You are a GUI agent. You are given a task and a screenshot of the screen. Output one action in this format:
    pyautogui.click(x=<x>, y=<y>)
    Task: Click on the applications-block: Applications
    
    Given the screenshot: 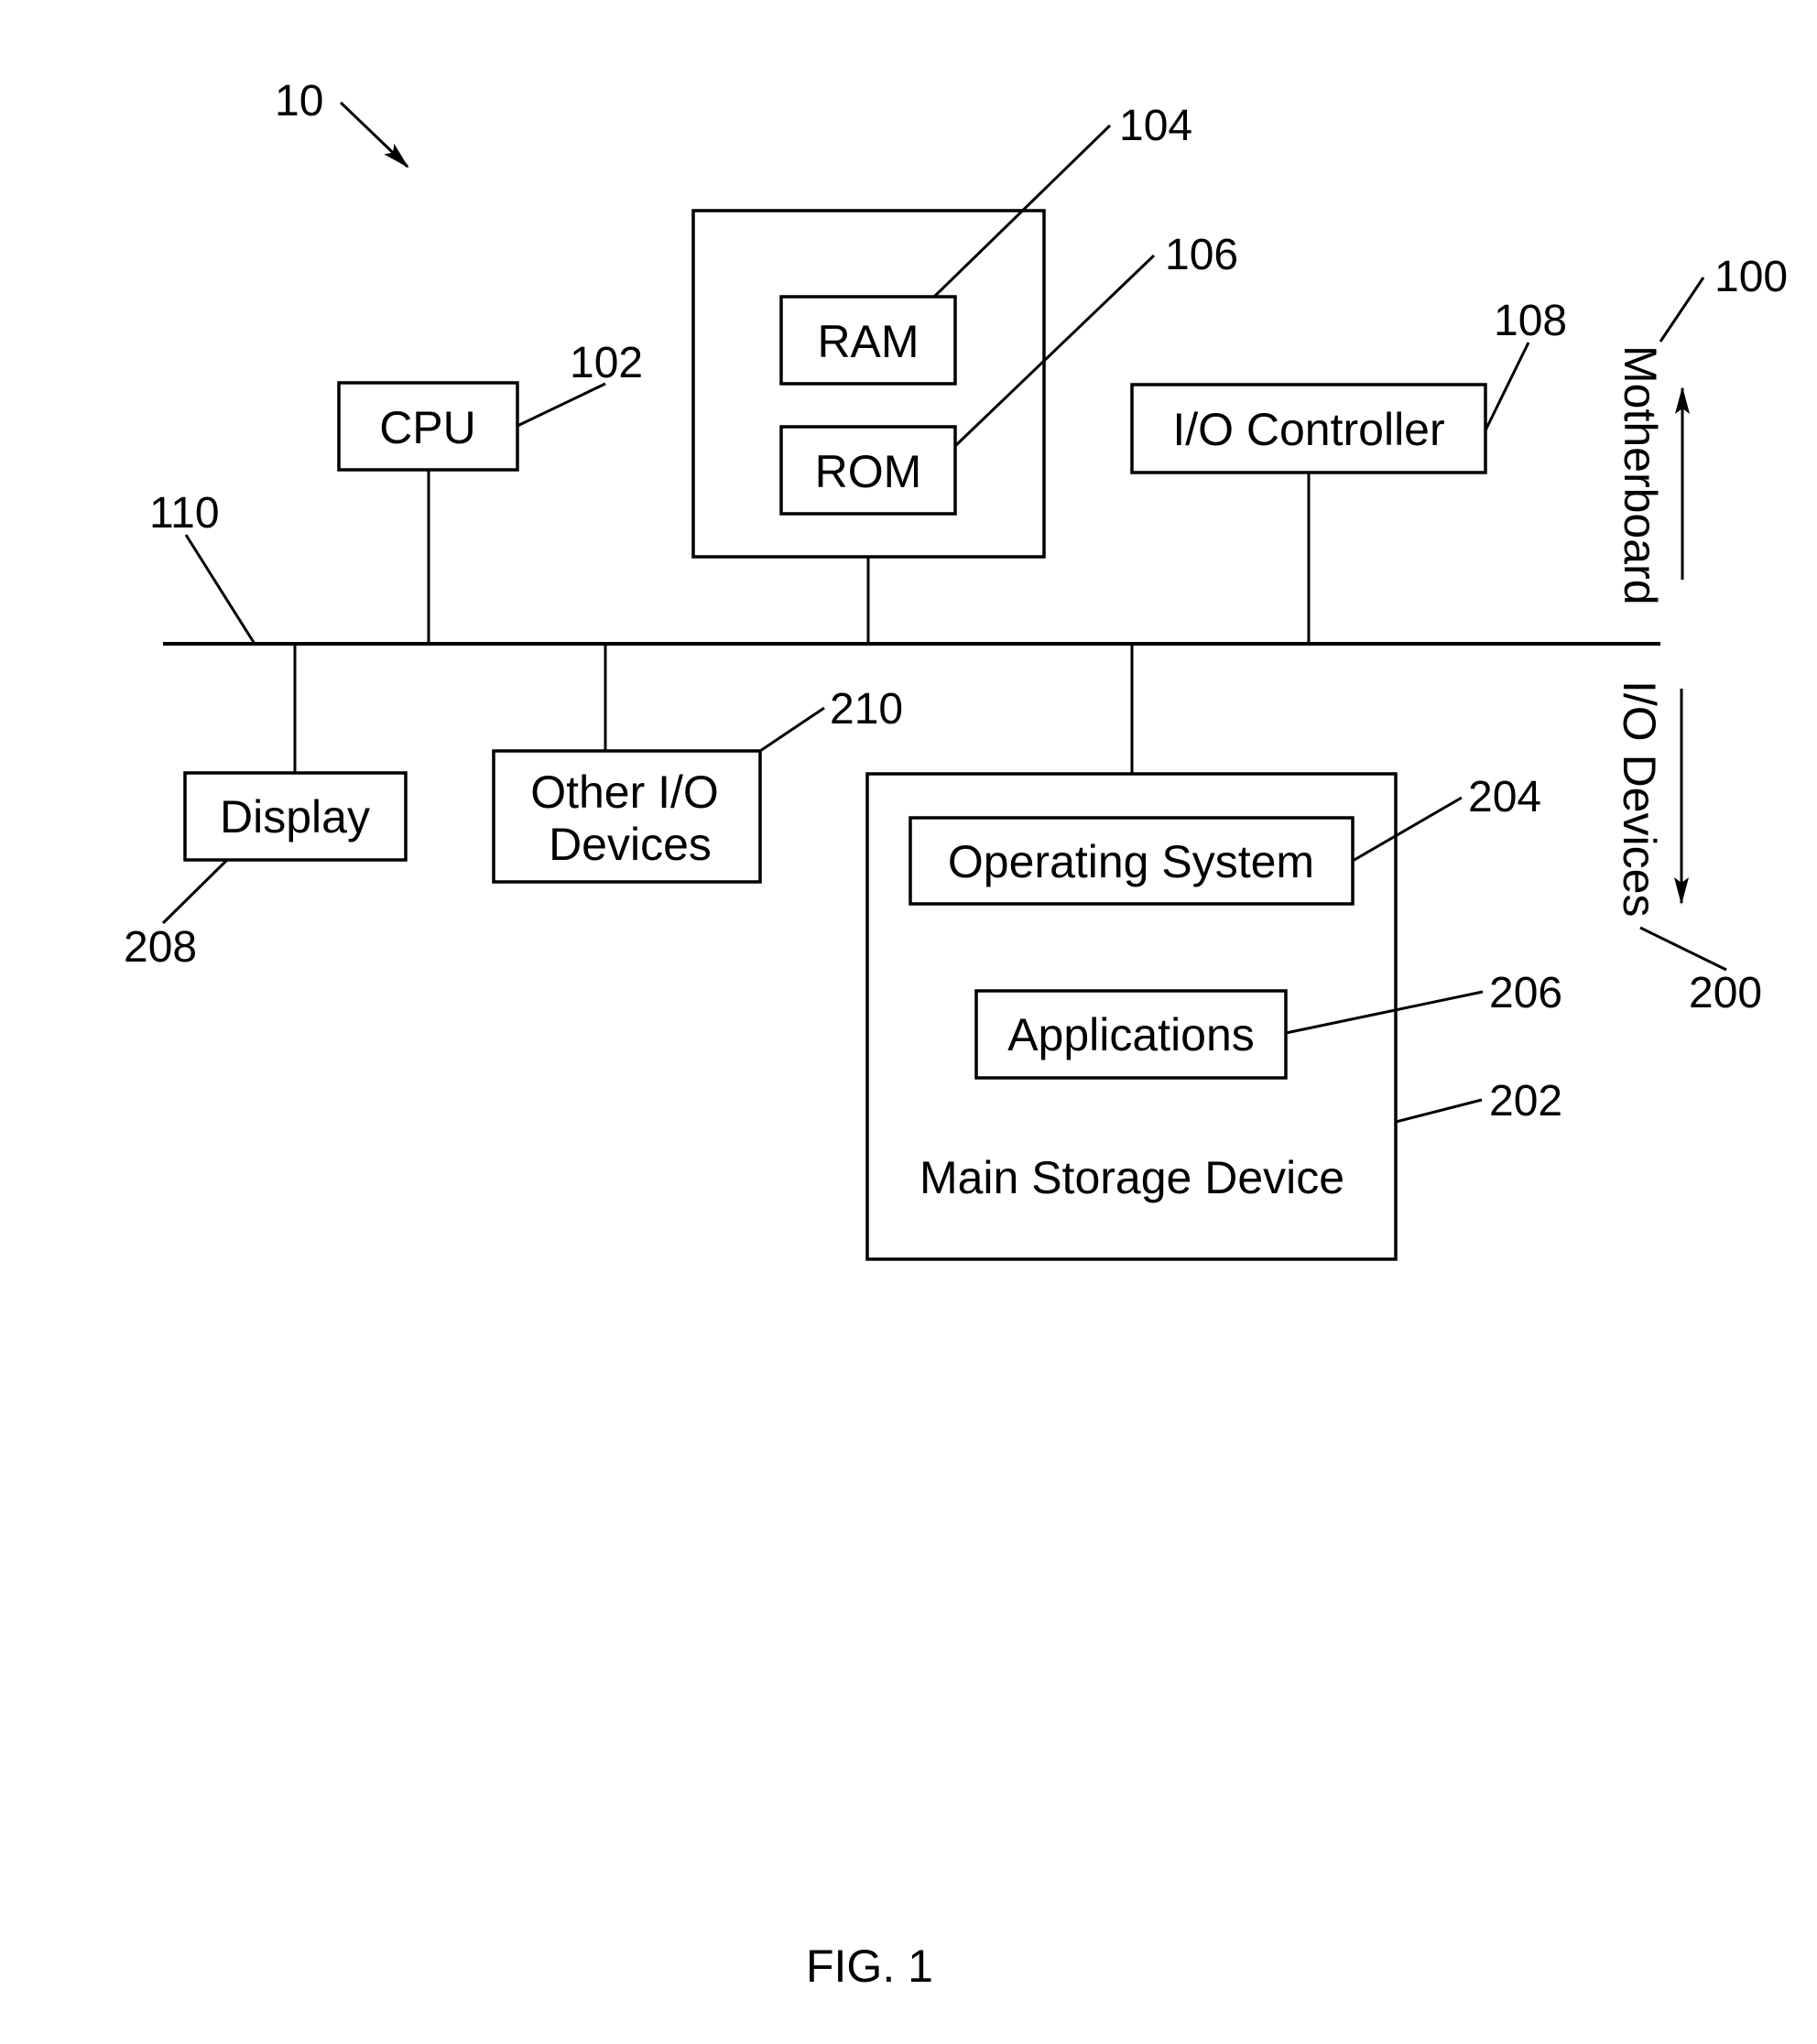 What is the action you would take?
    pyautogui.click(x=1131, y=1035)
    